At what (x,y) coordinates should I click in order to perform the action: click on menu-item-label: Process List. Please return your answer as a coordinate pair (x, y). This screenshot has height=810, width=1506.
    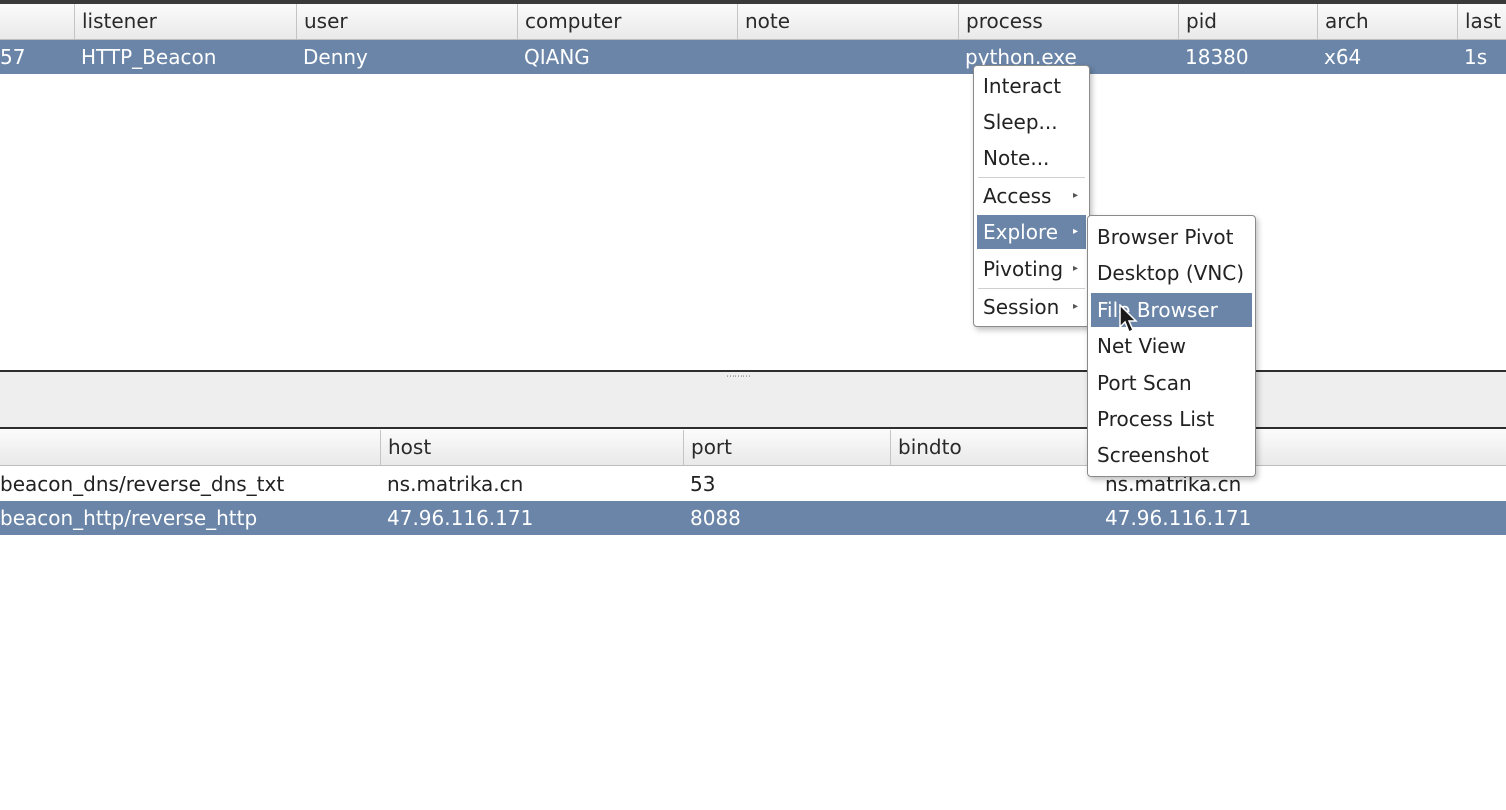
    Looking at the image, I should click on (1156, 419).